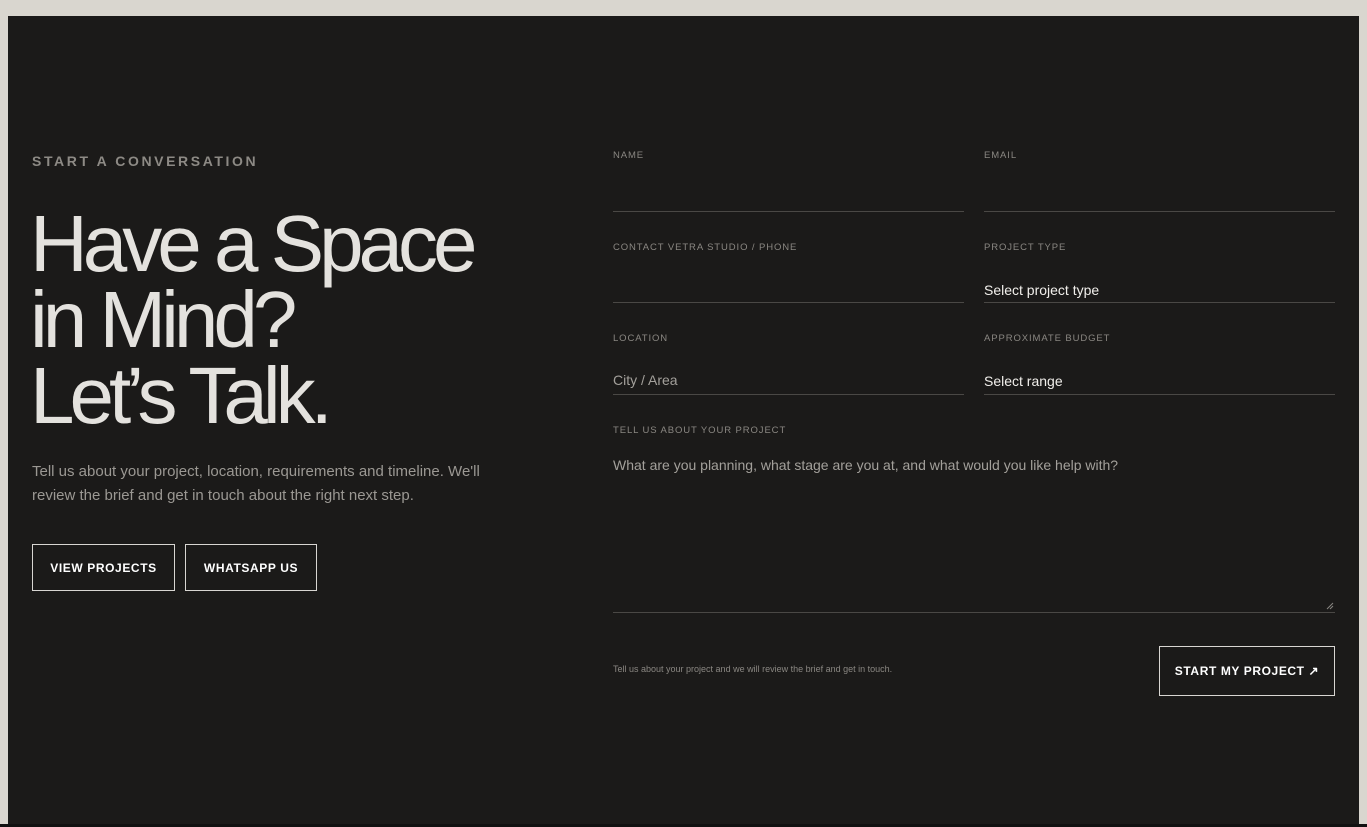 The width and height of the screenshot is (1367, 827). Describe the element at coordinates (788, 288) in the screenshot. I see `phone-input` at that location.